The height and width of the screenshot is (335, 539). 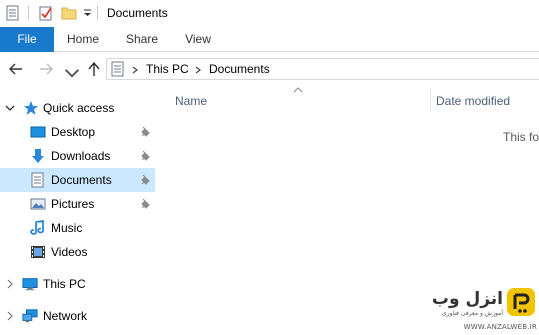 I want to click on sidebar-item-documents: Documents, so click(x=77, y=180).